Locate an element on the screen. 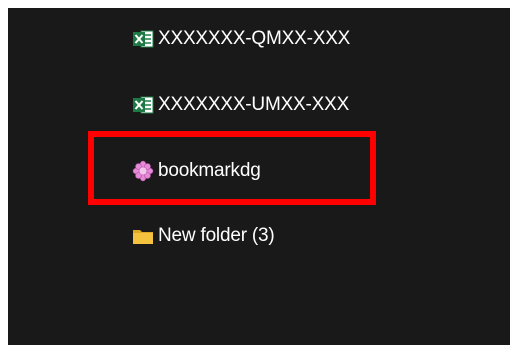 This screenshot has width=510, height=345. file-item-label: XXXXXXX-UMXX-XXX is located at coordinates (254, 104).